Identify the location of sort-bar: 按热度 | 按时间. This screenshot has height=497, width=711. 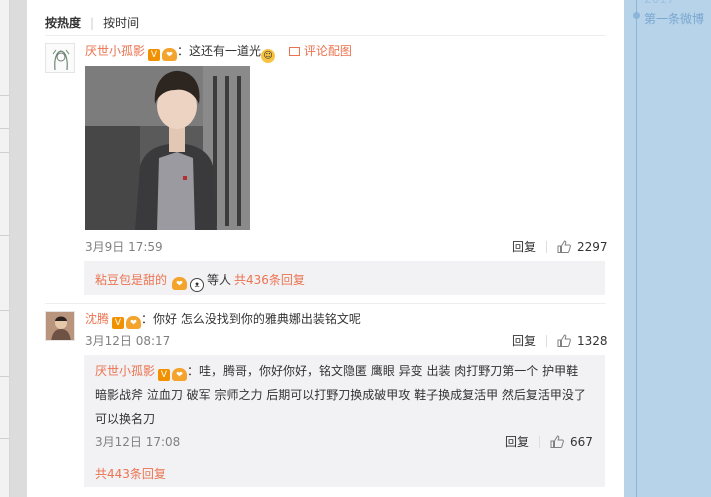
(92, 22).